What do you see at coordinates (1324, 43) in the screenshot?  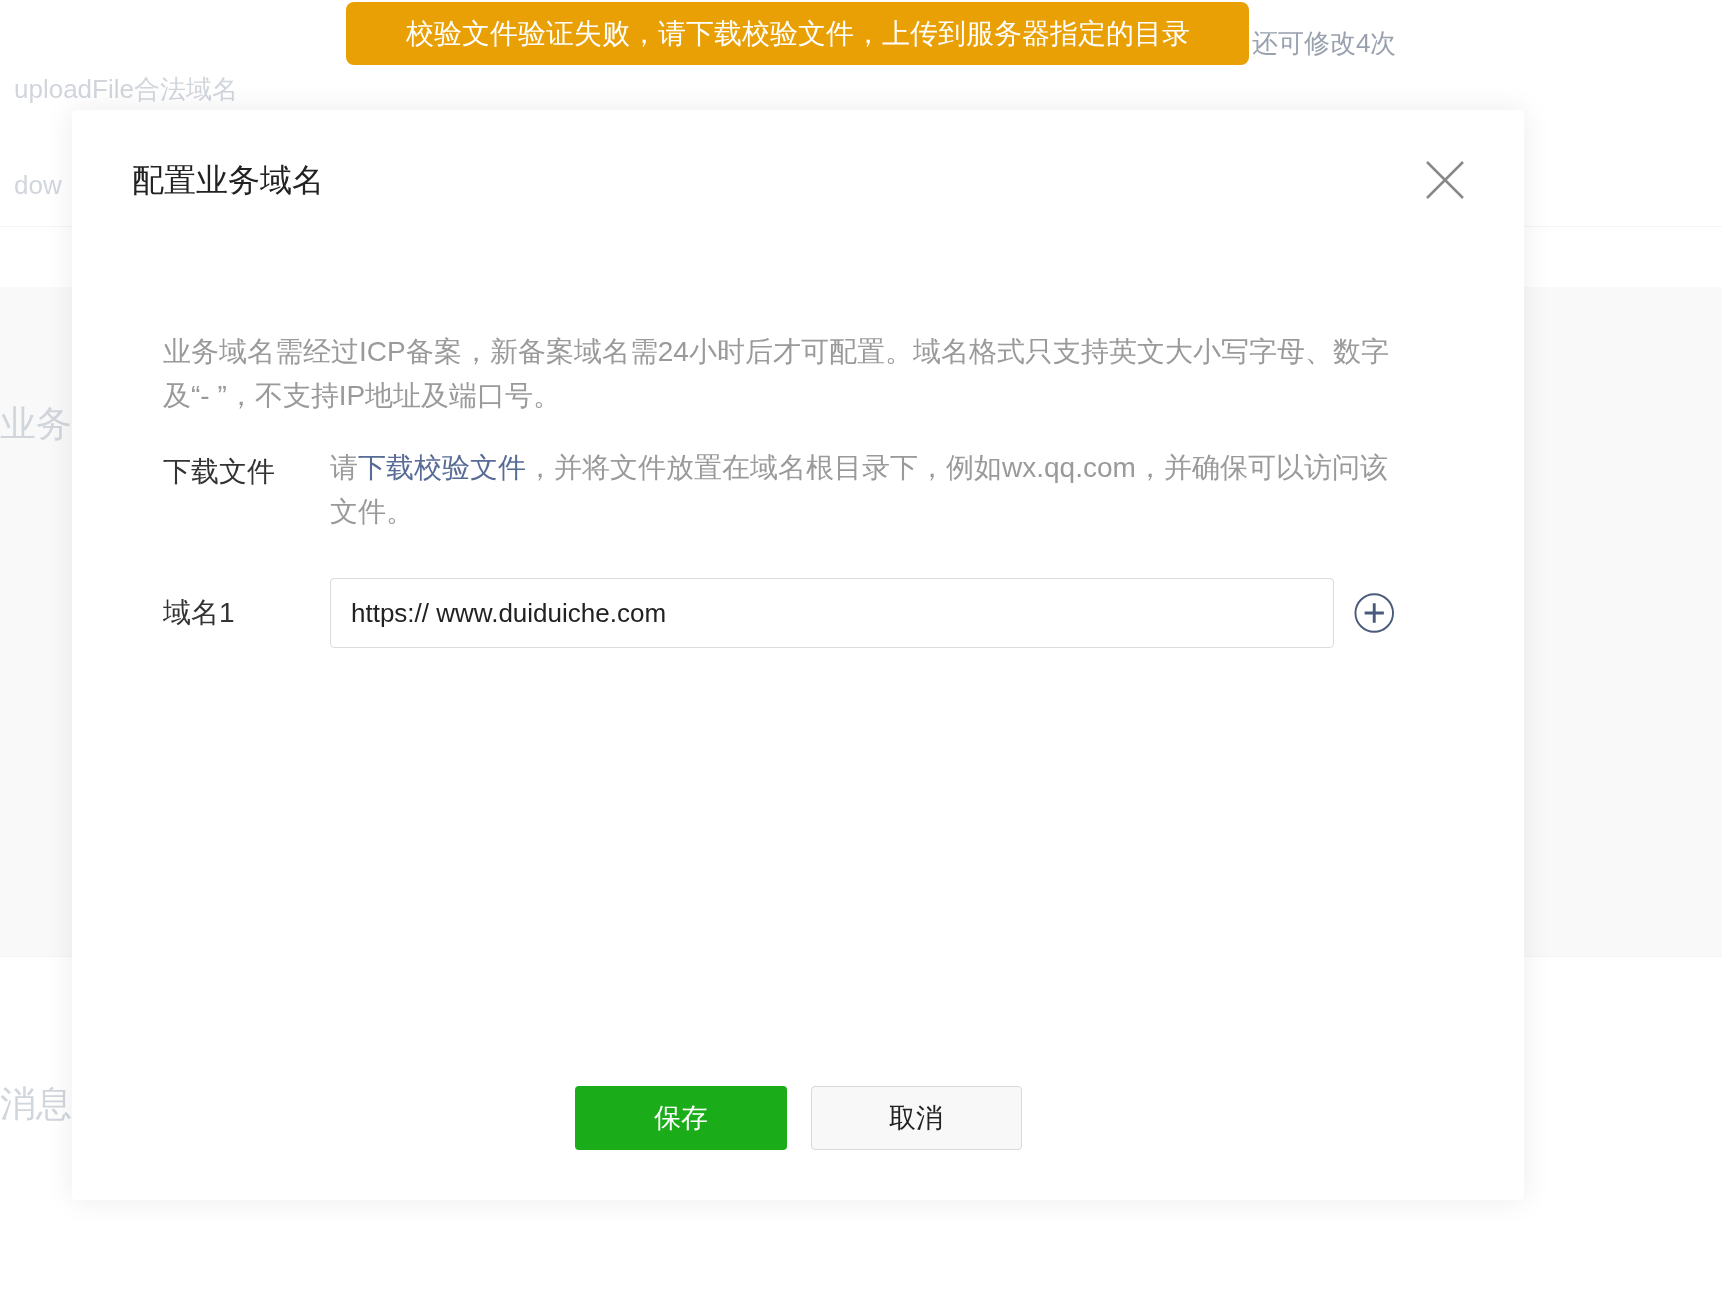 I see `quota-note: 还可修改4次` at bounding box center [1324, 43].